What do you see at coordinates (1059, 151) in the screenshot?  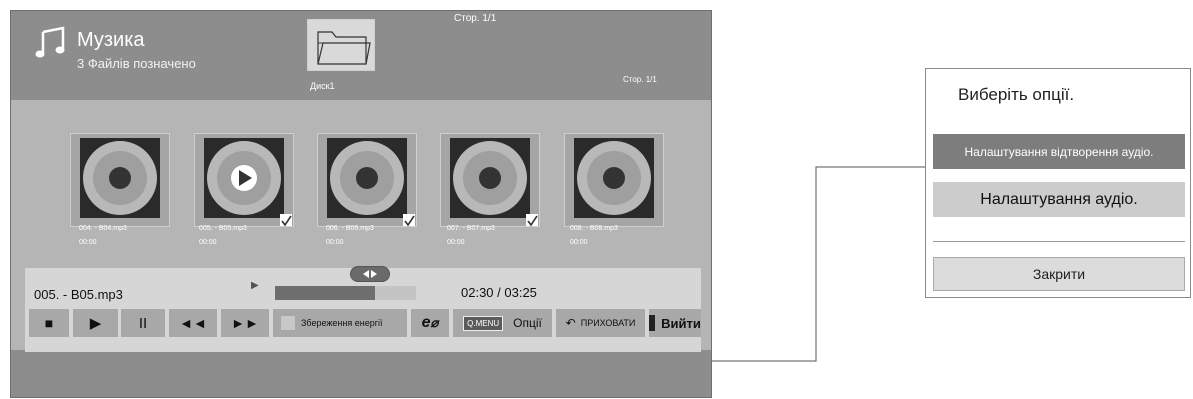 I see `audio-playback-settings-option: Налаштування відтворення аудіо.` at bounding box center [1059, 151].